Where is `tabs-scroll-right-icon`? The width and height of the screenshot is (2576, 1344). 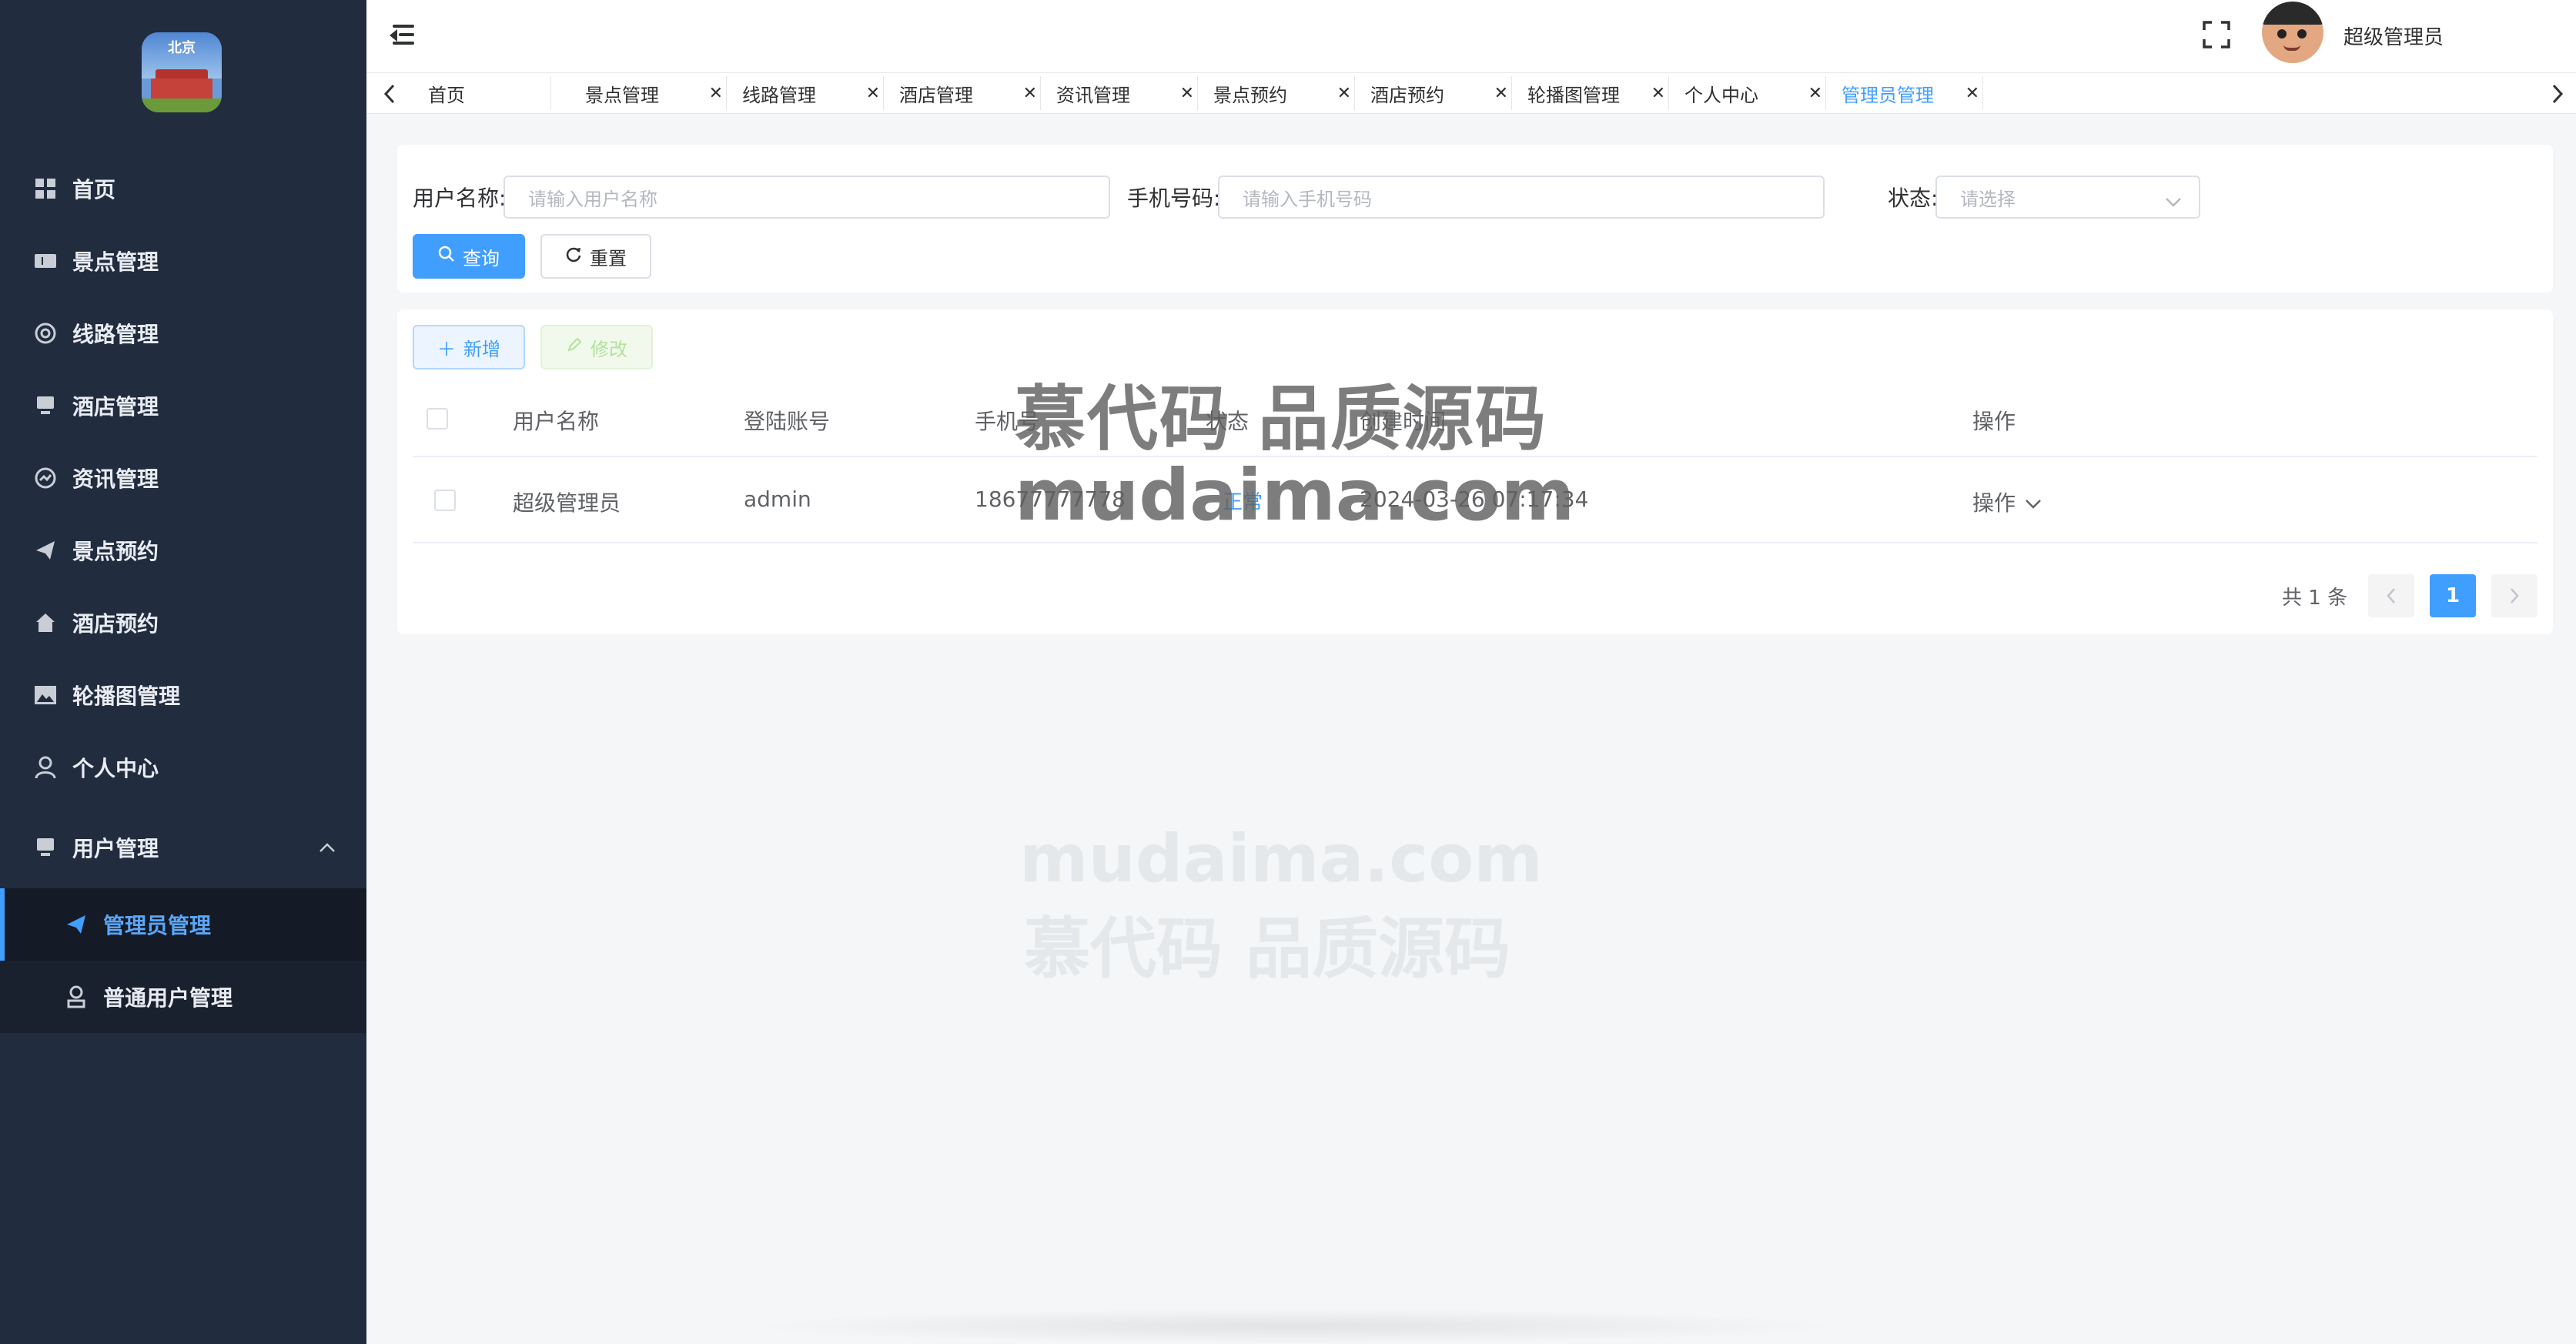
tabs-scroll-right-icon is located at coordinates (2558, 94).